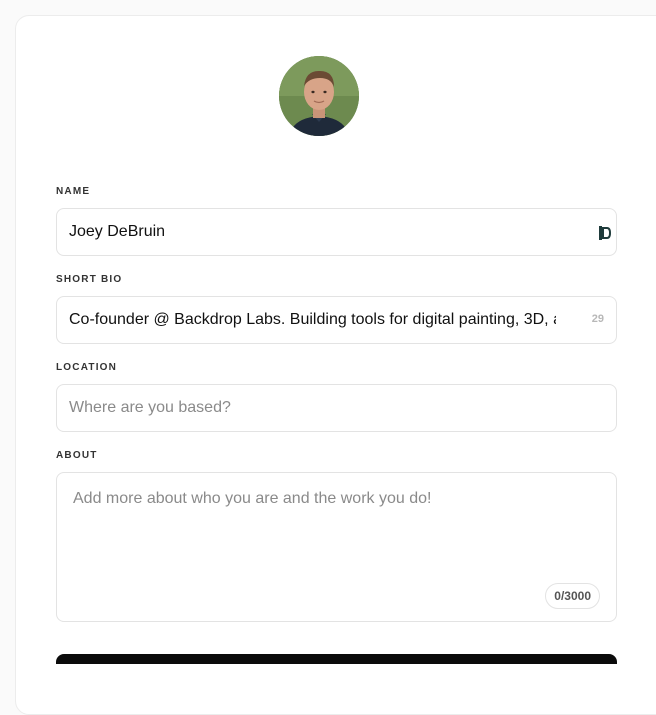 The image size is (656, 715). I want to click on about-counter: 0/3000, so click(572, 596).